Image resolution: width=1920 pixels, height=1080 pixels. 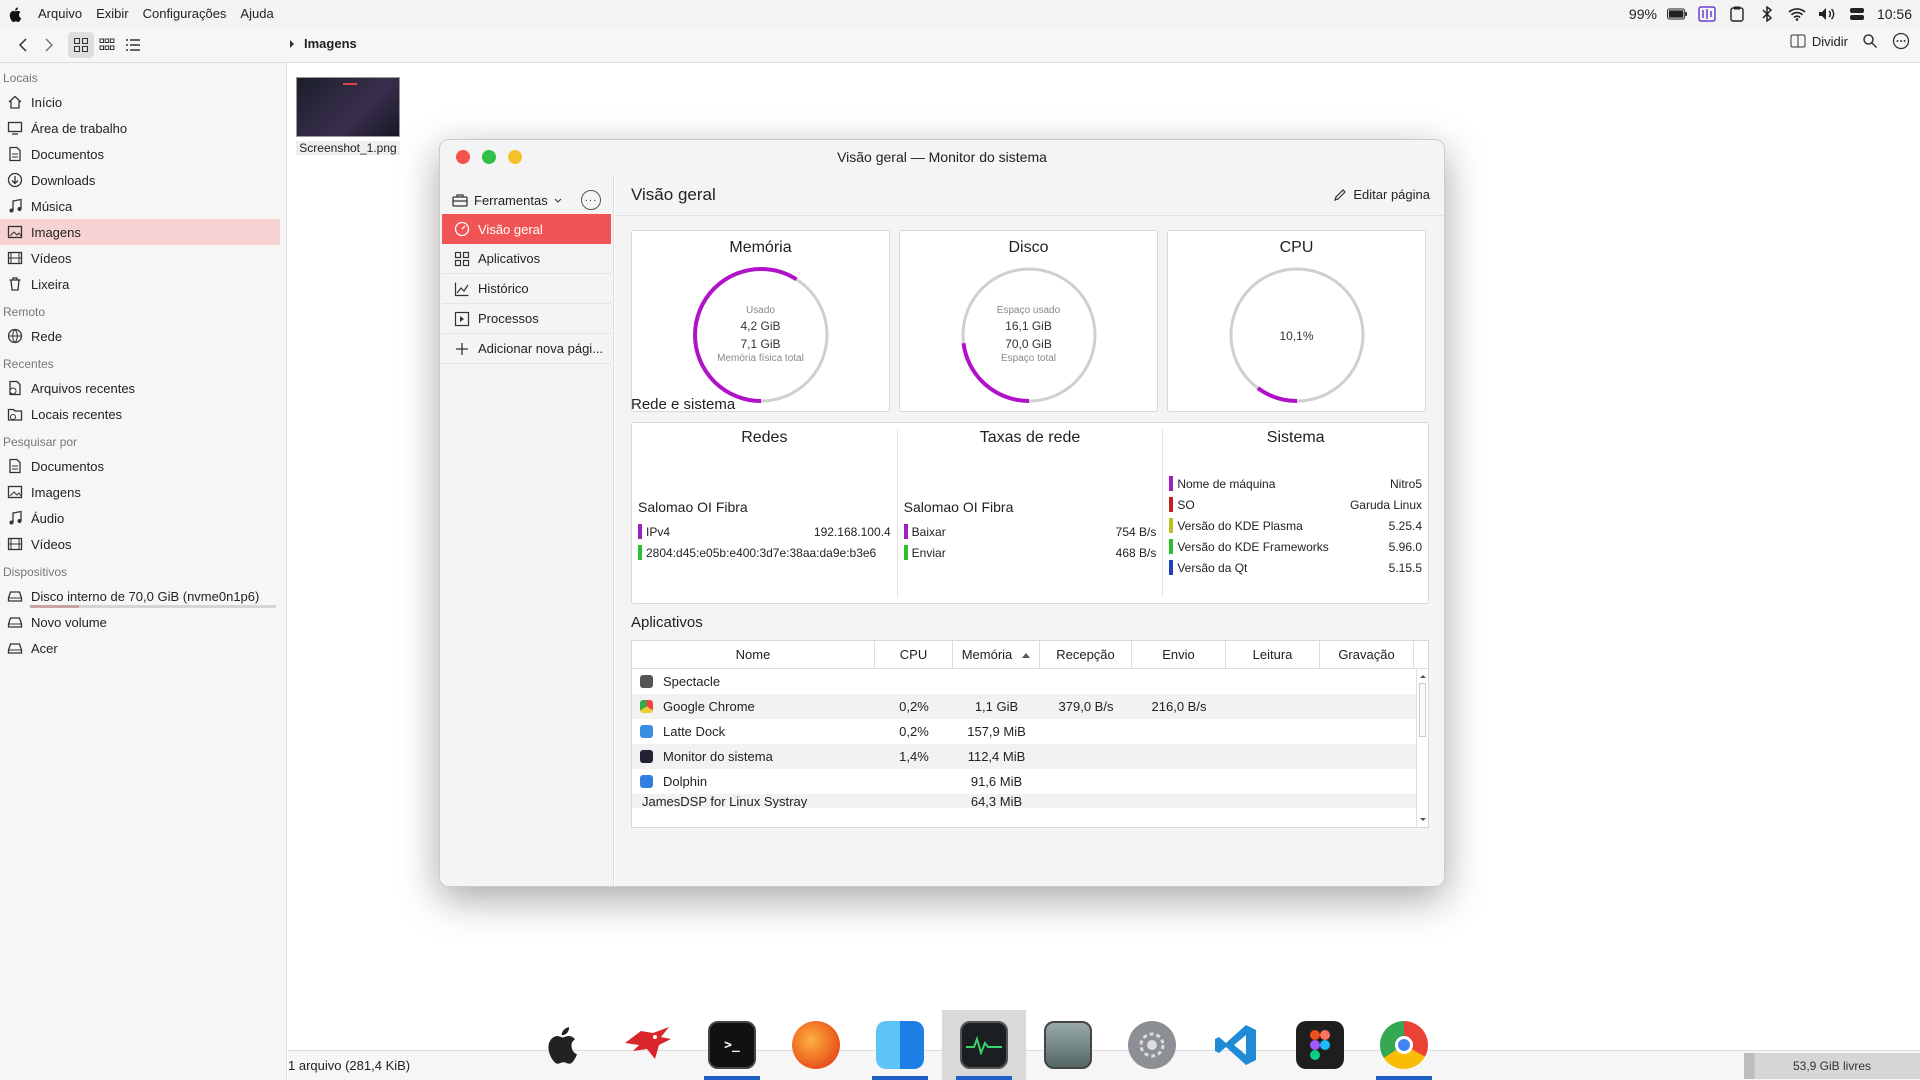 I want to click on dock-item-disks, so click(x=1068, y=1045).